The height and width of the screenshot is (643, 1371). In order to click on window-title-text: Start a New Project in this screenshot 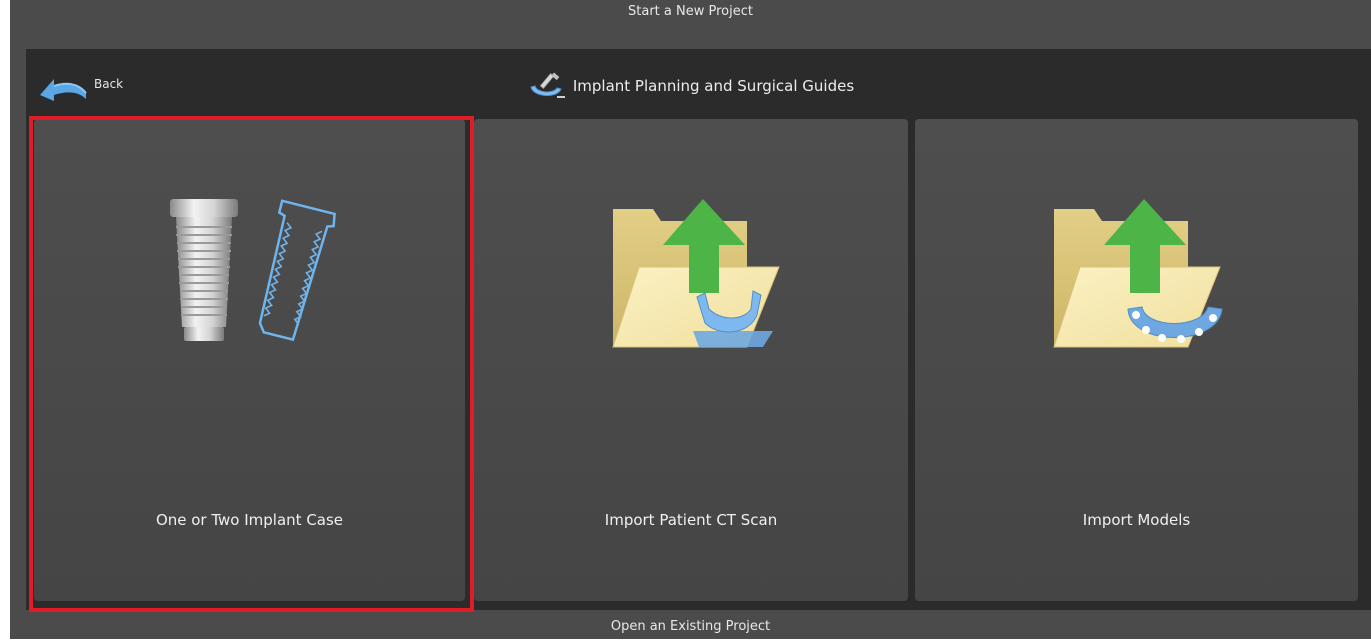, I will do `click(690, 11)`.